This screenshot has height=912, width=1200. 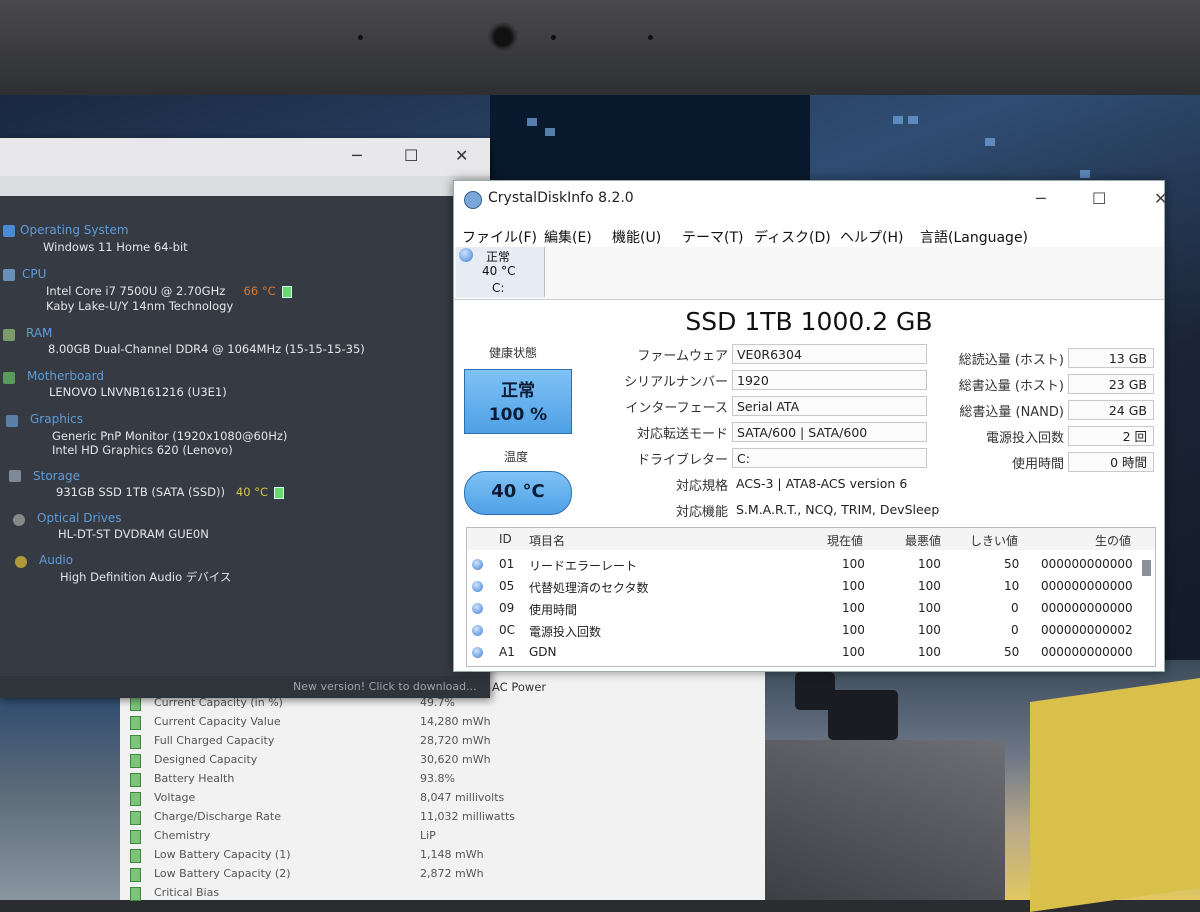 What do you see at coordinates (498, 288) in the screenshot?
I see `disk-tab-drive: C:` at bounding box center [498, 288].